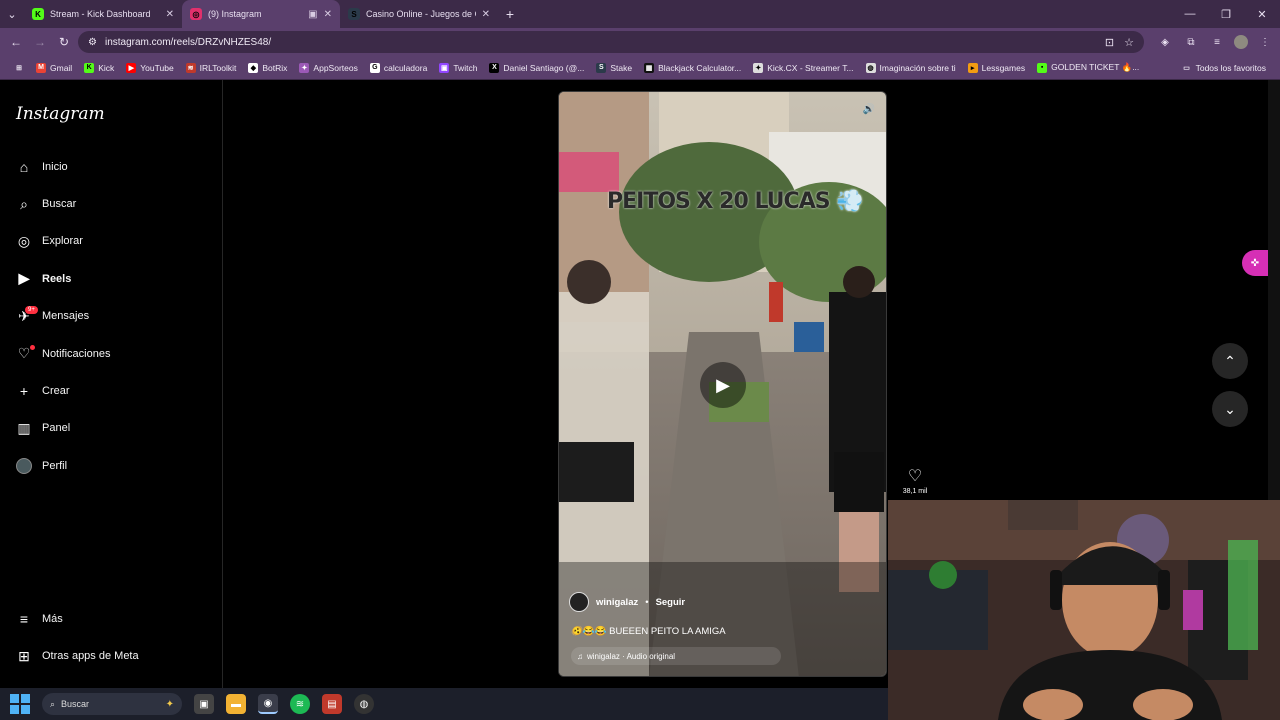  What do you see at coordinates (869, 109) in the screenshot?
I see `volume-icon: 🔊` at bounding box center [869, 109].